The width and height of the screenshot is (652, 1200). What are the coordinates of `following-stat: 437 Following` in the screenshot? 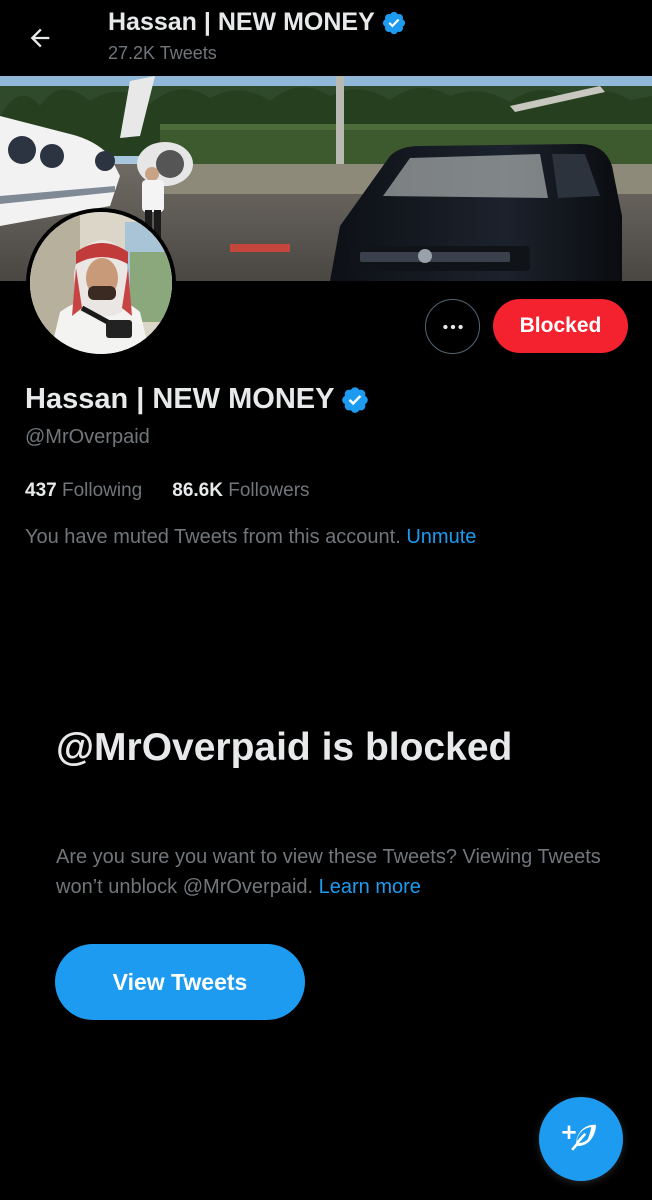 It's located at (83, 491).